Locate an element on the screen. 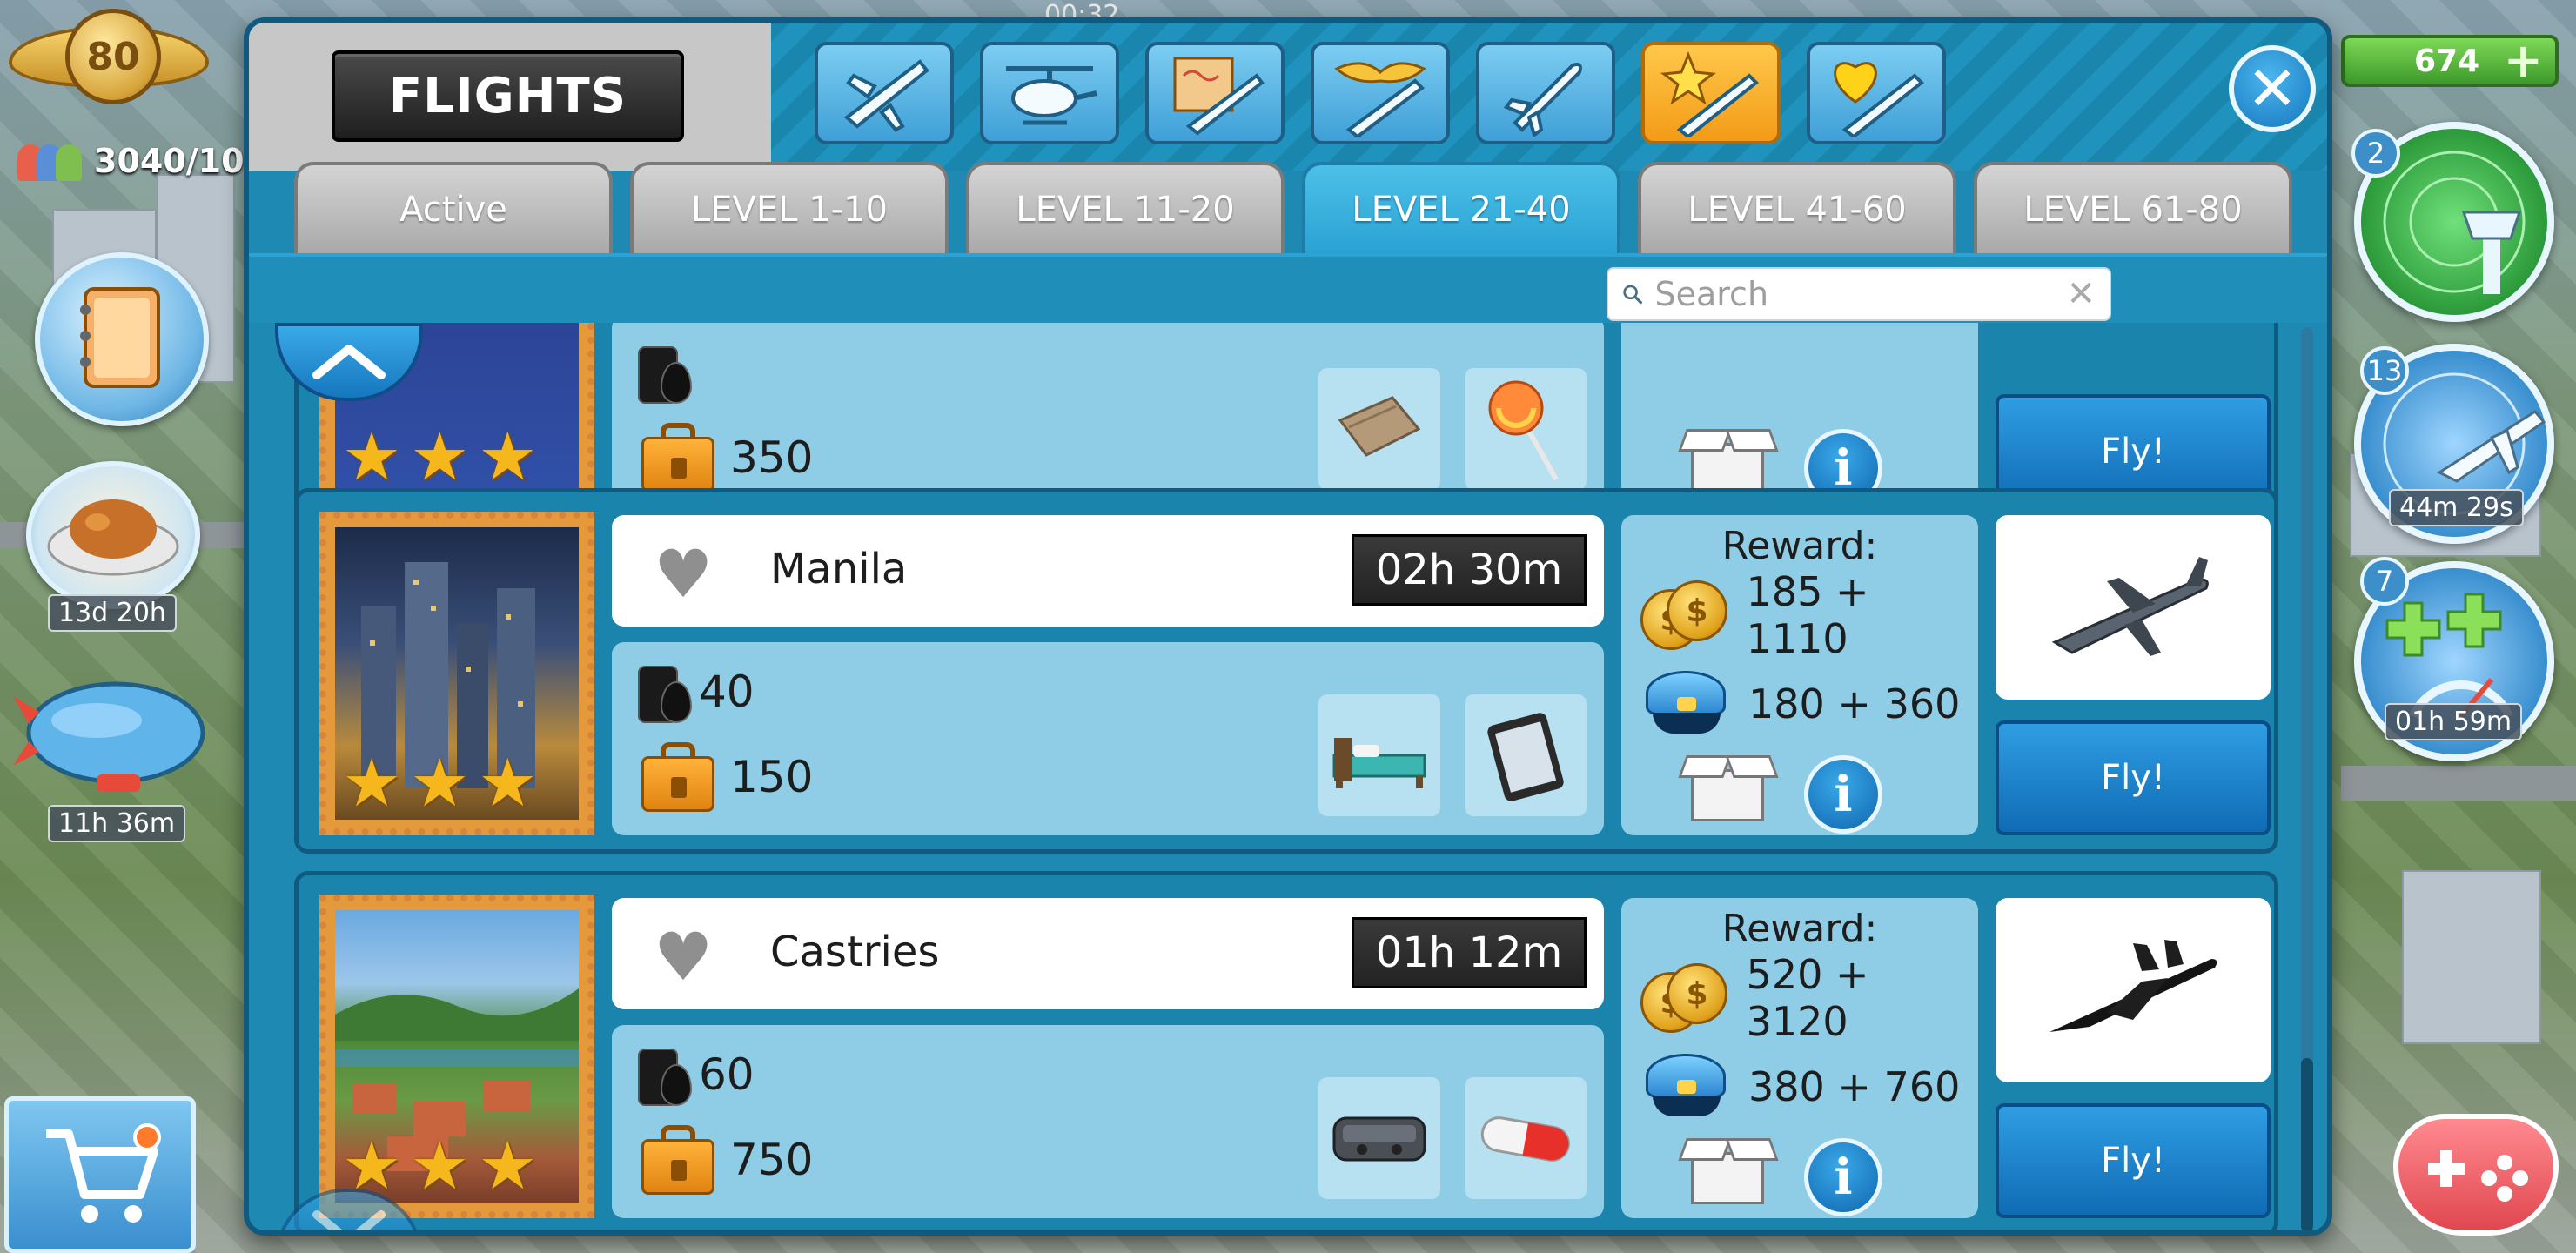 This screenshot has width=2576, height=1253. heart-plane-icon is located at coordinates (1879, 99).